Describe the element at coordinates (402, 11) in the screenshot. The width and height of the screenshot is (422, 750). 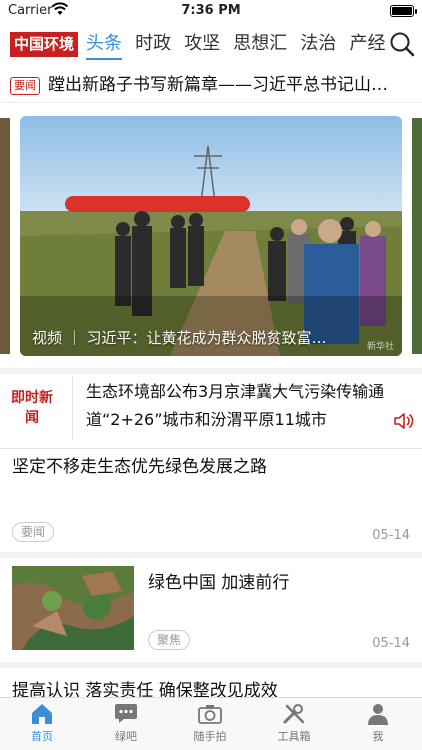
I see `battery-icon` at that location.